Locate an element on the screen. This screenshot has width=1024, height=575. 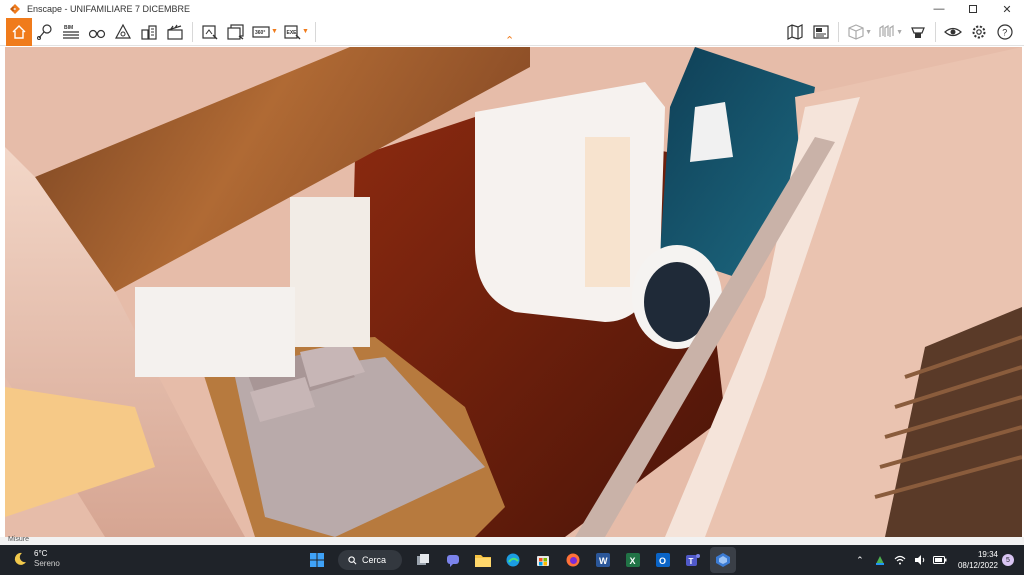
excel-button: X is located at coordinates (633, 560).